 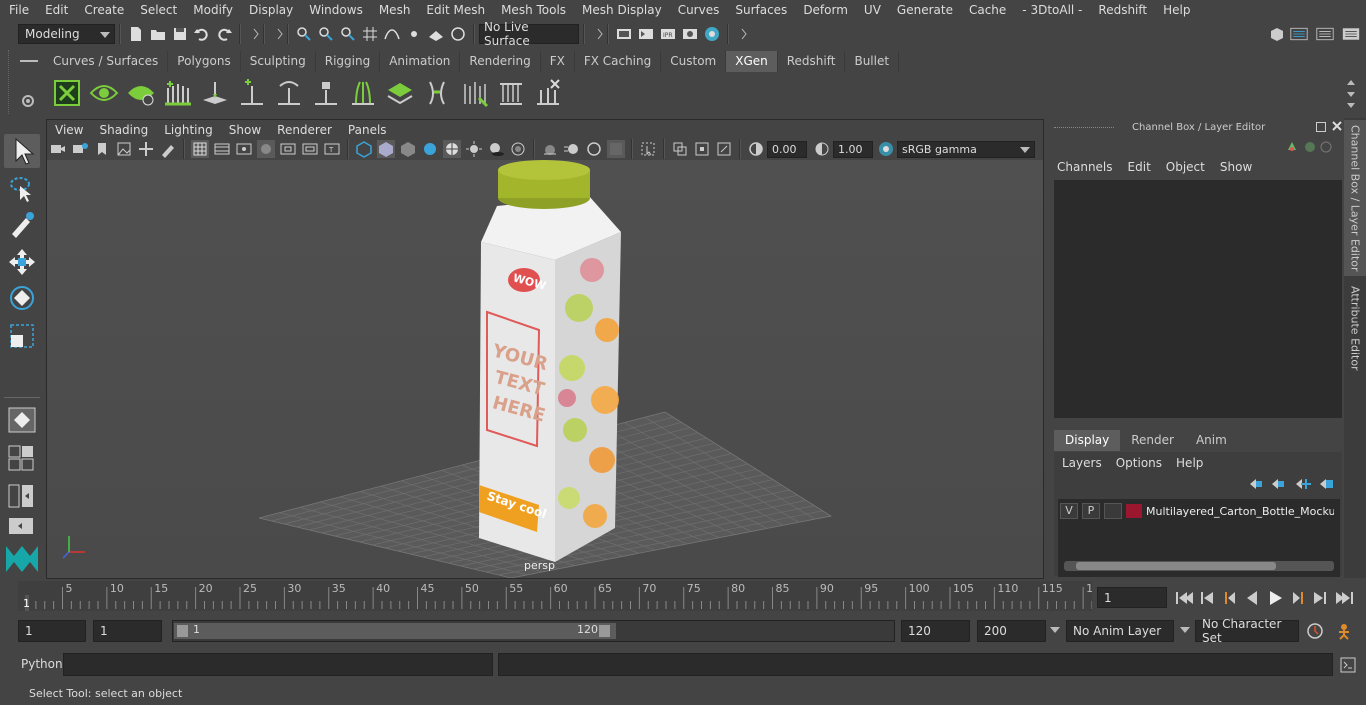 I want to click on xgen-lock-guides-icon, so click(x=326, y=93).